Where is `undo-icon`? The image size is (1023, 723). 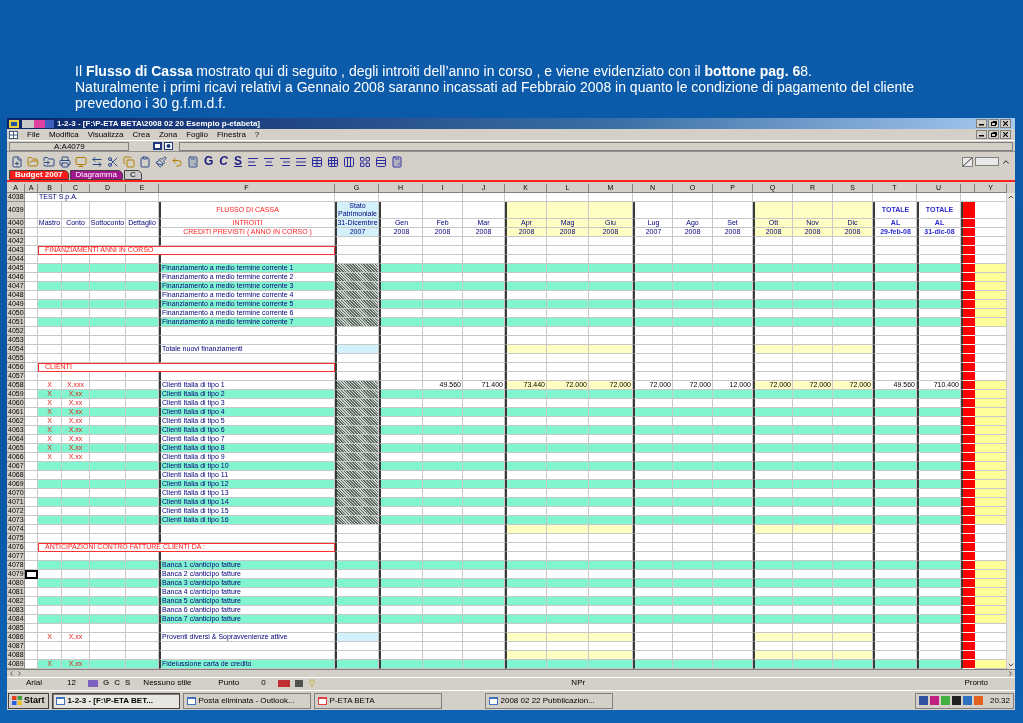
undo-icon is located at coordinates (177, 161).